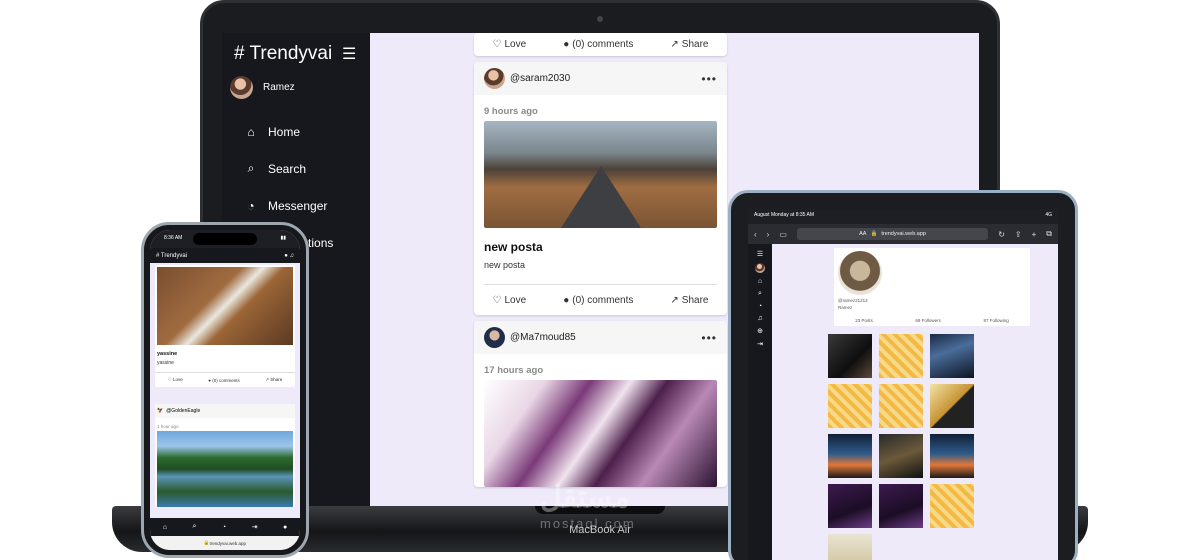 This screenshot has width=1200, height=560. What do you see at coordinates (566, 44) in the screenshot?
I see `comment-icon: ●` at bounding box center [566, 44].